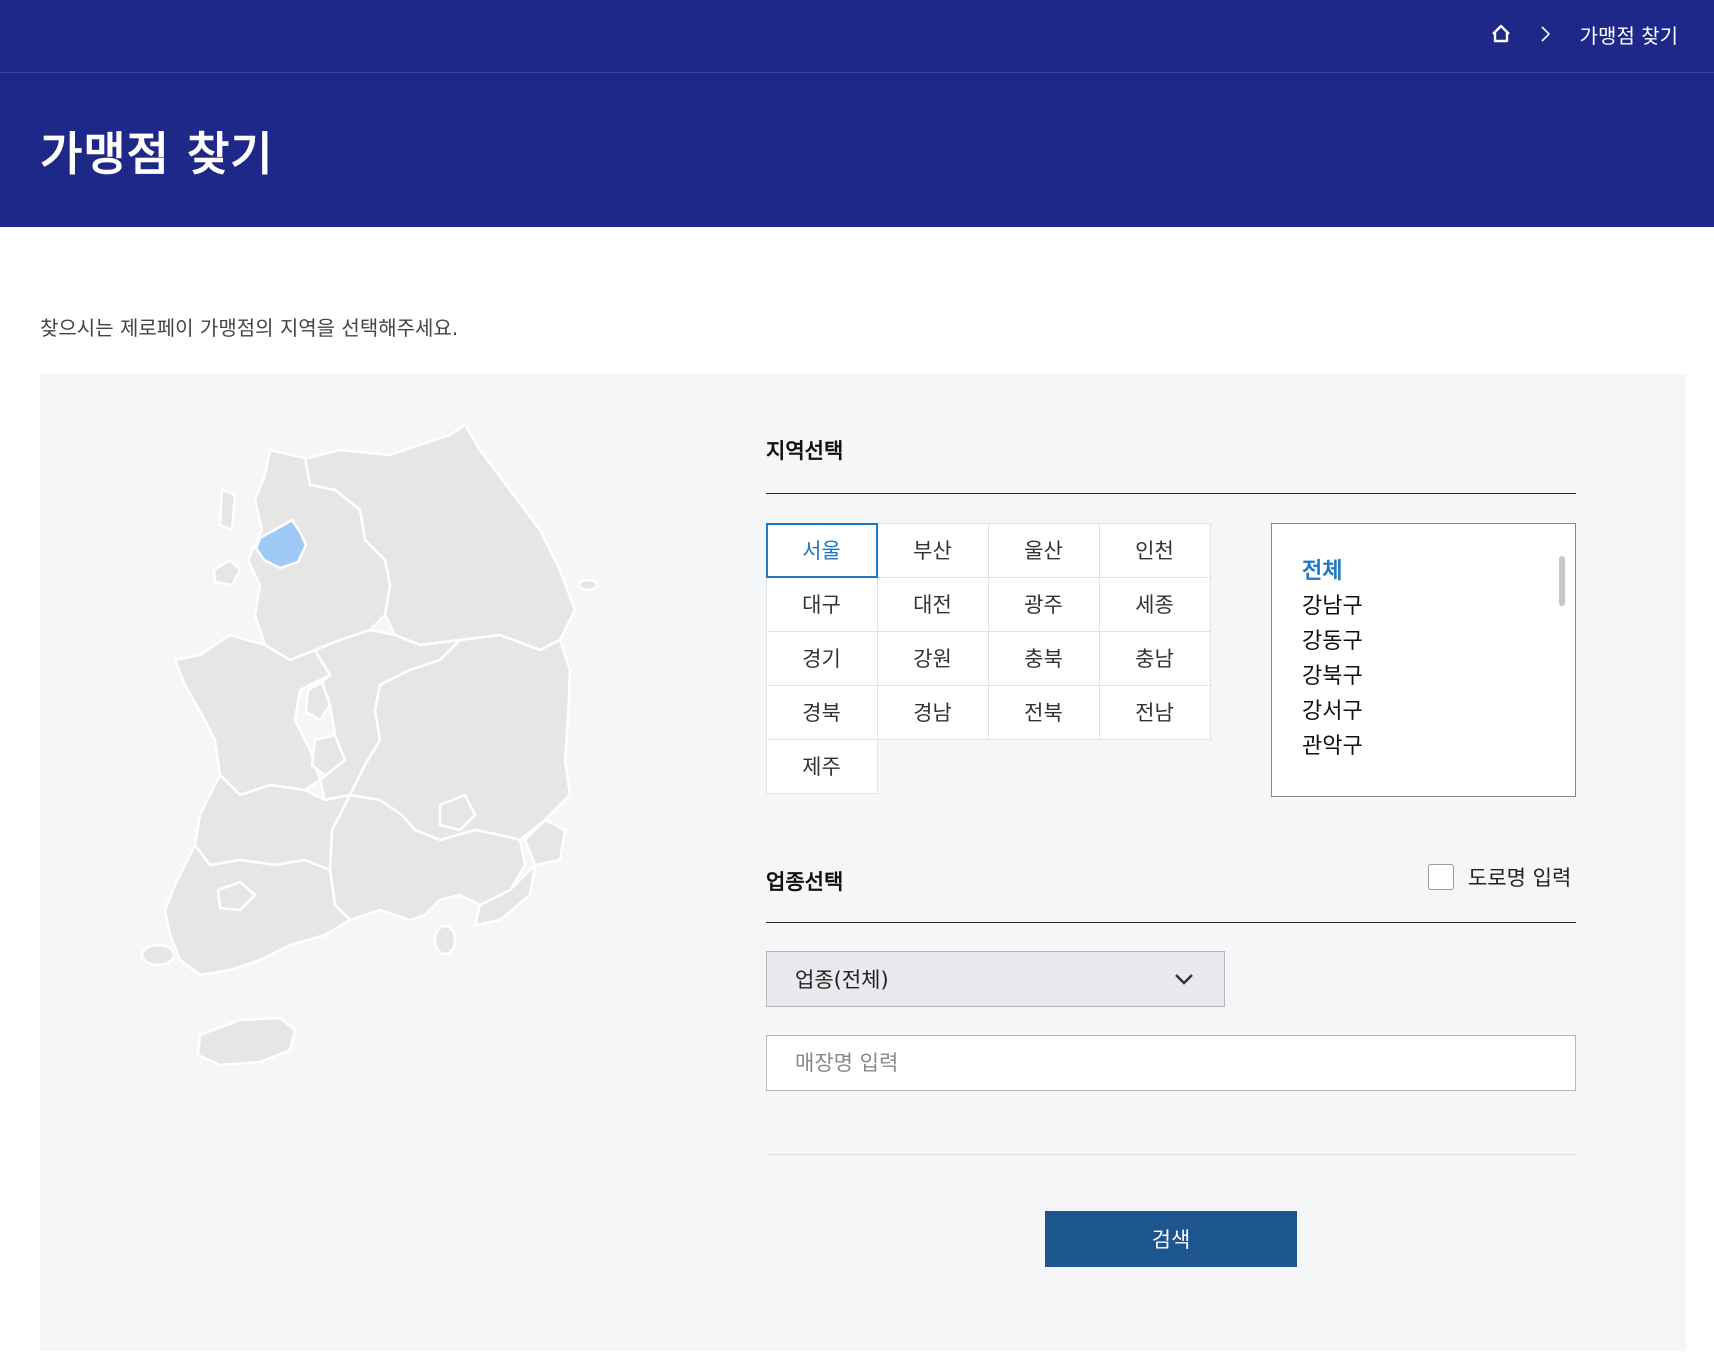  Describe the element at coordinates (842, 980) in the screenshot. I see `category-select-value: 업종(전체)` at that location.